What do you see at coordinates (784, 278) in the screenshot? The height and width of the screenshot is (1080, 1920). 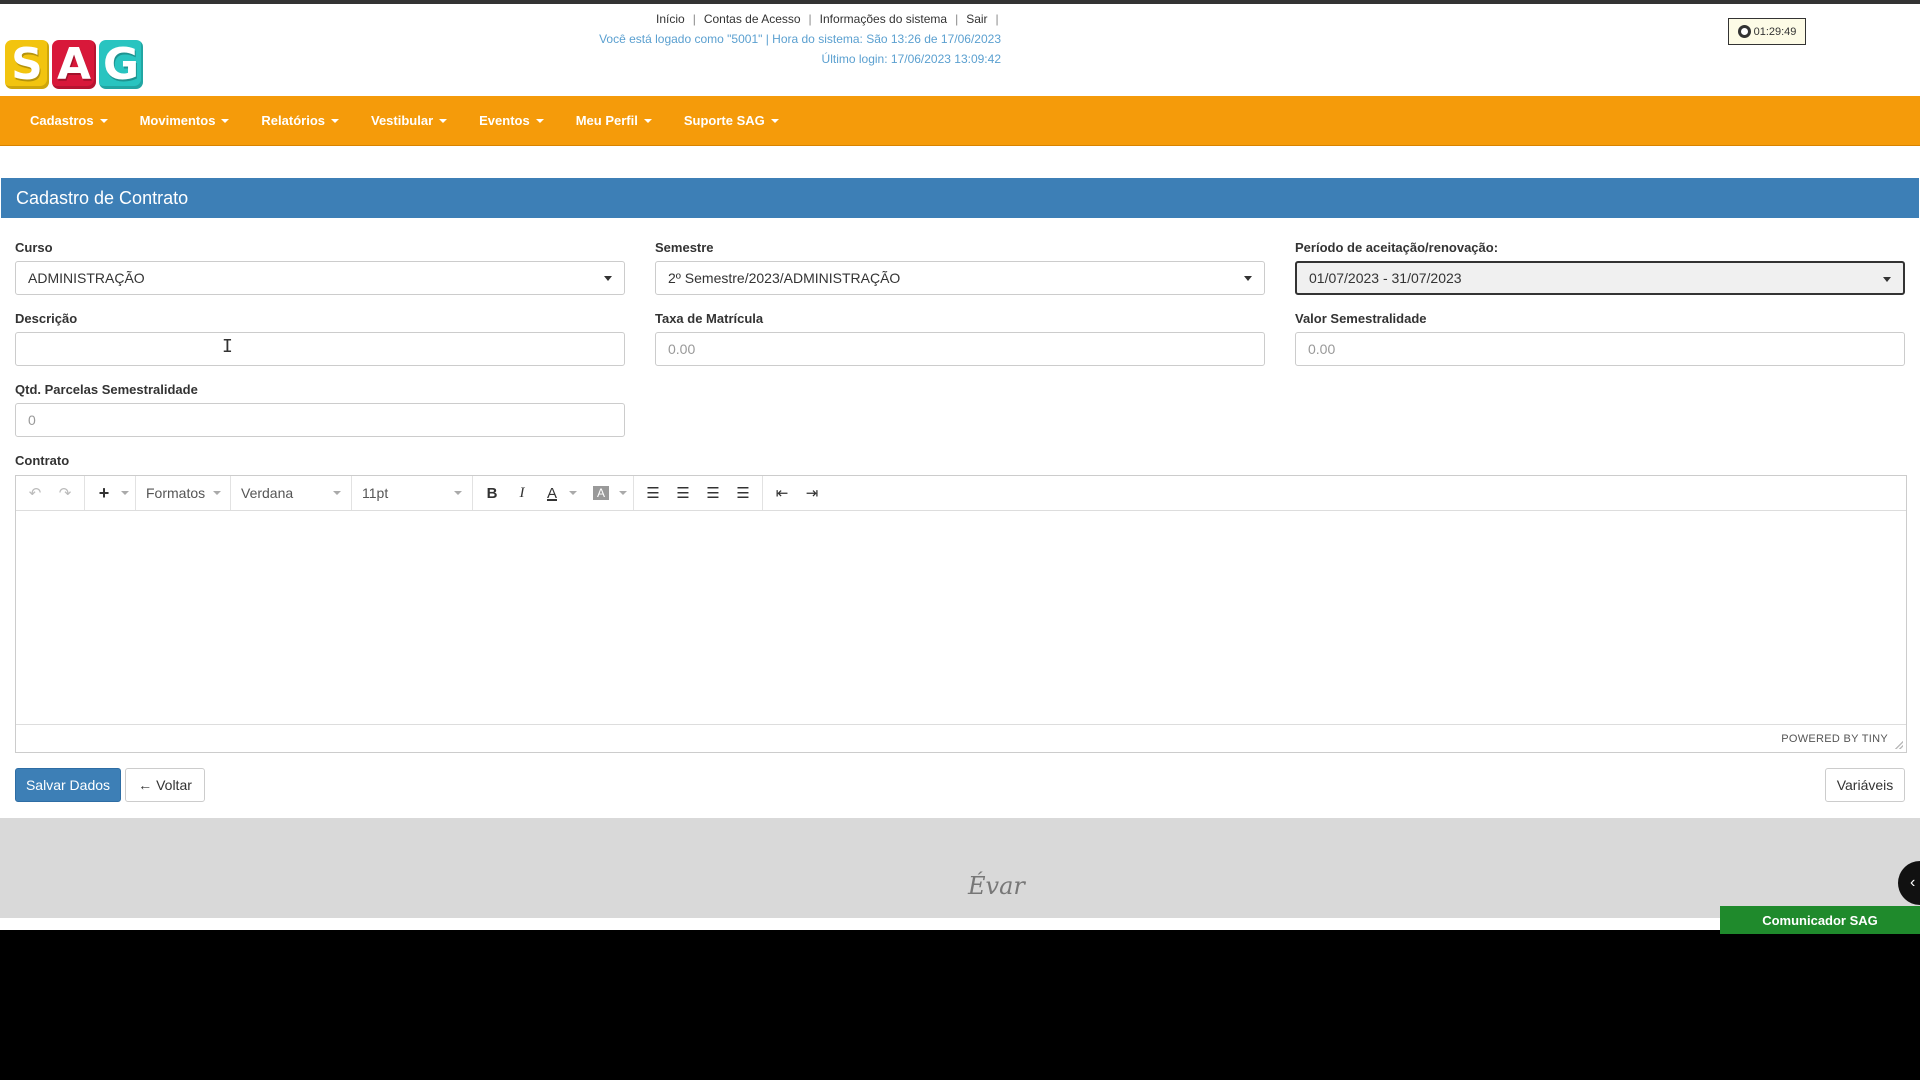 I see `semestre-value: 2º Semestre/2023/ADMINISTRAÇÃO` at bounding box center [784, 278].